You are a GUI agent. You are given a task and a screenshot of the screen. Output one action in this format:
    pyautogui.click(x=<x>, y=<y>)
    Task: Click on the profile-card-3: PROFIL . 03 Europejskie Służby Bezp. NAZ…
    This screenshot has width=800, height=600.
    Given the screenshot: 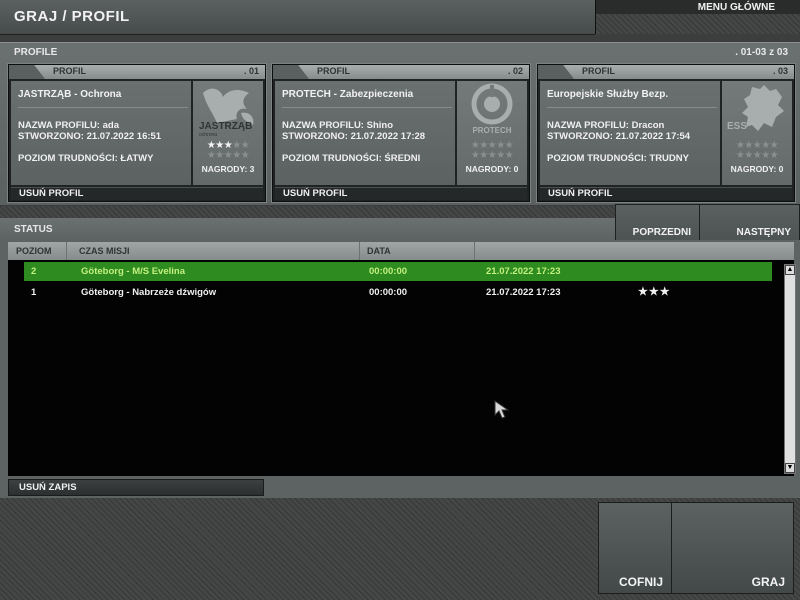 What is the action you would take?
    pyautogui.click(x=666, y=133)
    